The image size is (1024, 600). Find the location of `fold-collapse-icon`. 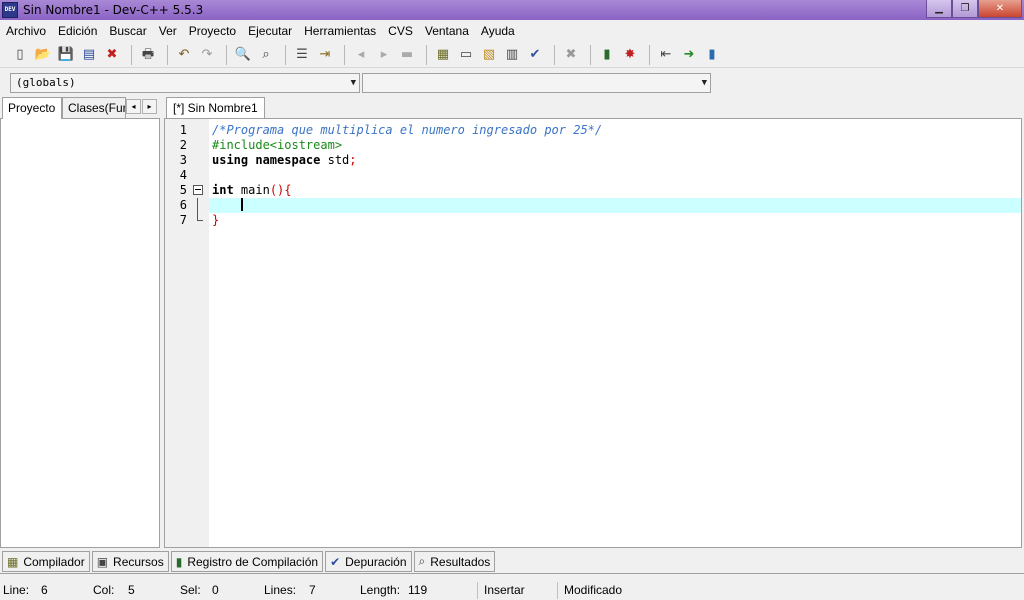

fold-collapse-icon is located at coordinates (198, 190).